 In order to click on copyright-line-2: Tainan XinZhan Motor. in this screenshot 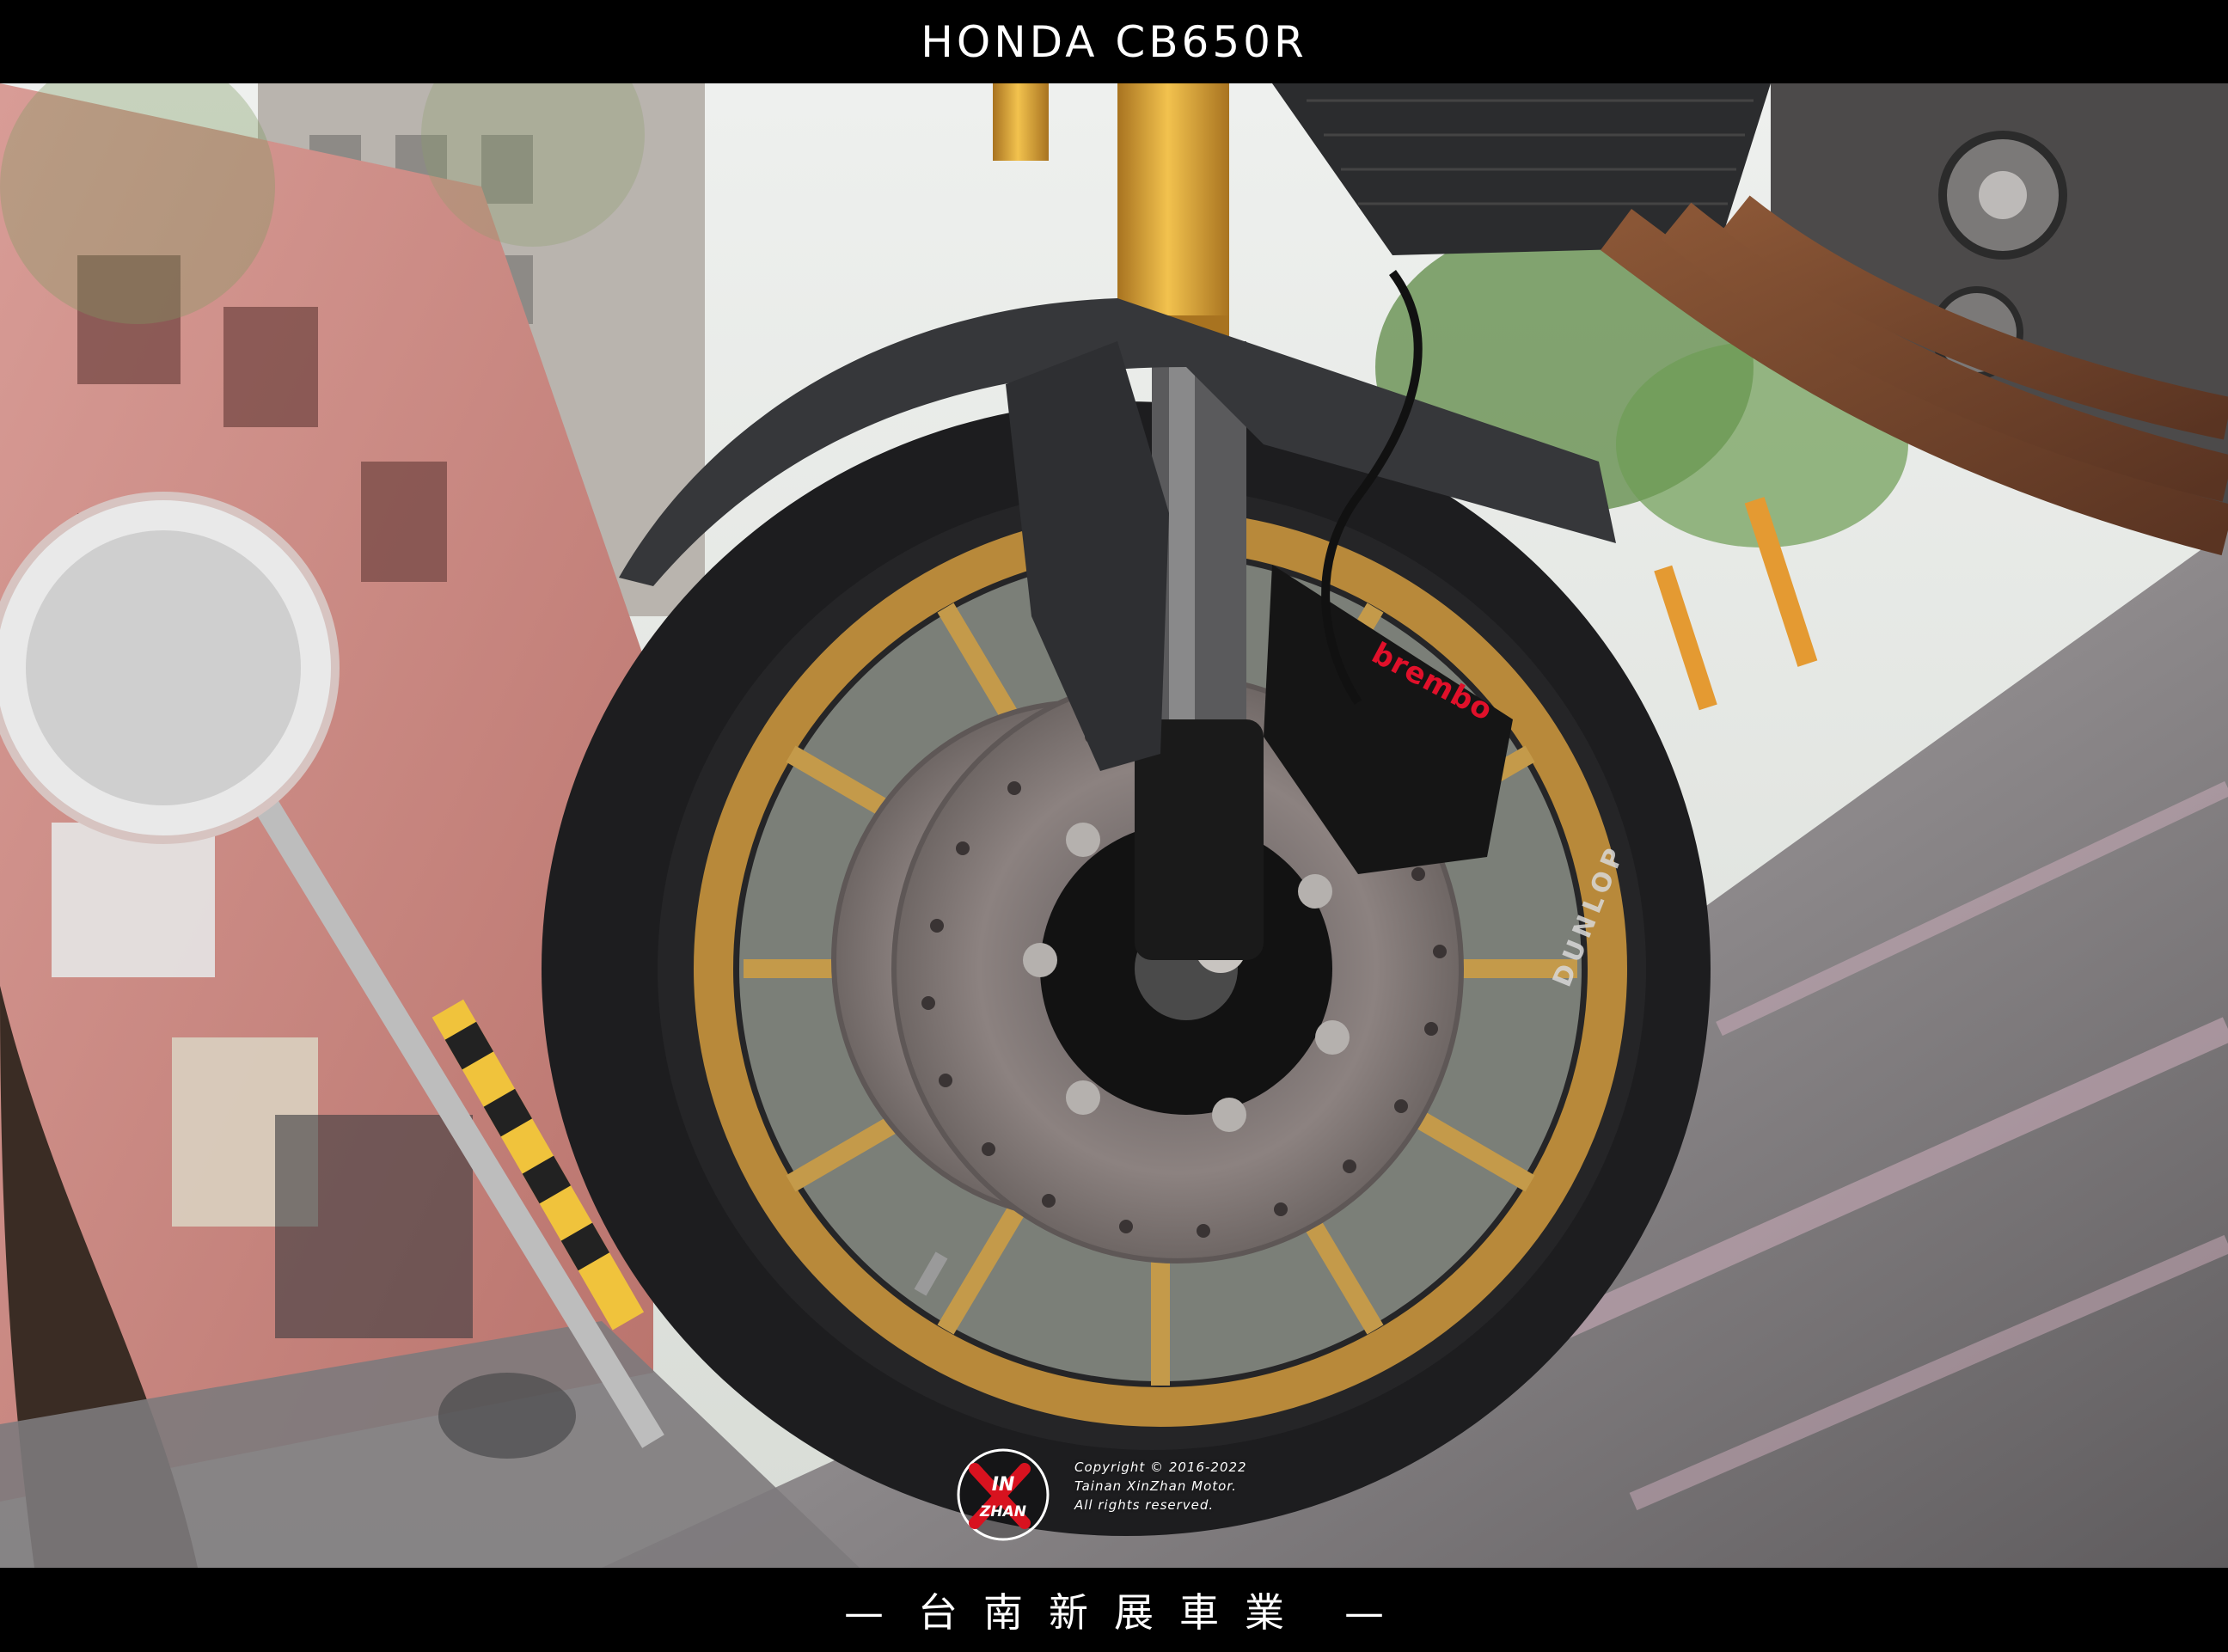, I will do `click(1155, 1486)`.